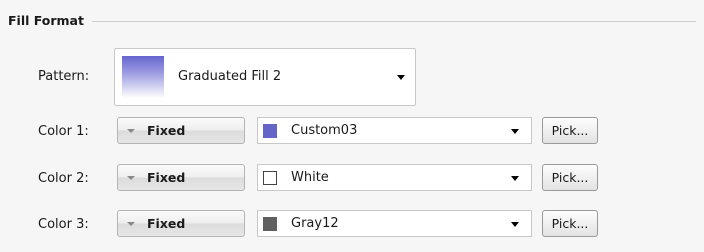 Image resolution: width=704 pixels, height=252 pixels. What do you see at coordinates (63, 224) in the screenshot?
I see `color-3-label: Color 3:` at bounding box center [63, 224].